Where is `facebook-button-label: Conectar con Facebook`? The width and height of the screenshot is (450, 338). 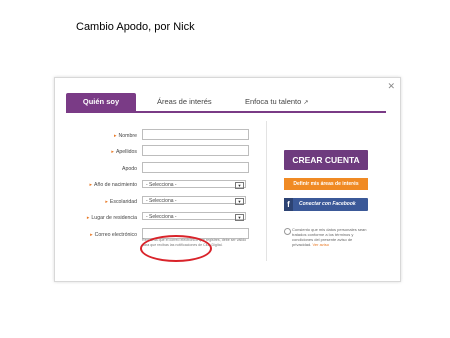
facebook-button-label: Conectar con Facebook is located at coordinates (327, 204).